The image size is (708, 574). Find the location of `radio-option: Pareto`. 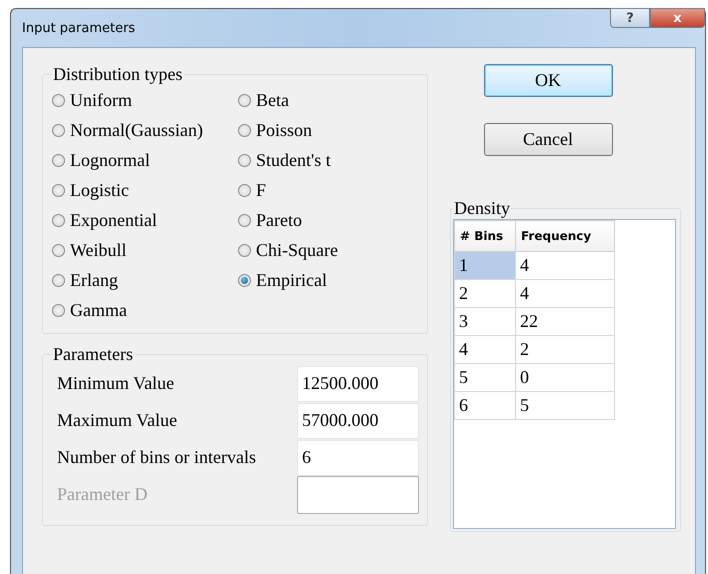

radio-option: Pareto is located at coordinates (328, 220).